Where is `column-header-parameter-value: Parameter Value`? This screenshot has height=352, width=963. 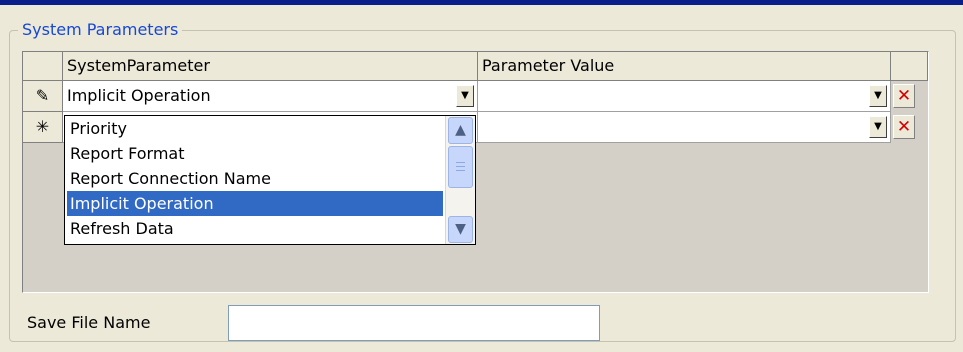
column-header-parameter-value: Parameter Value is located at coordinates (684, 66).